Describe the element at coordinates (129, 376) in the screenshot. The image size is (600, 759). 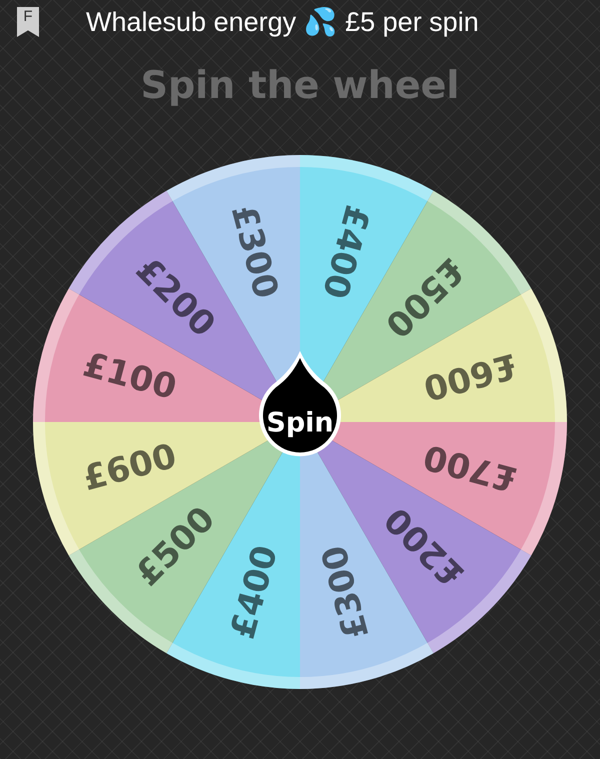
I see `prize-label: £100` at that location.